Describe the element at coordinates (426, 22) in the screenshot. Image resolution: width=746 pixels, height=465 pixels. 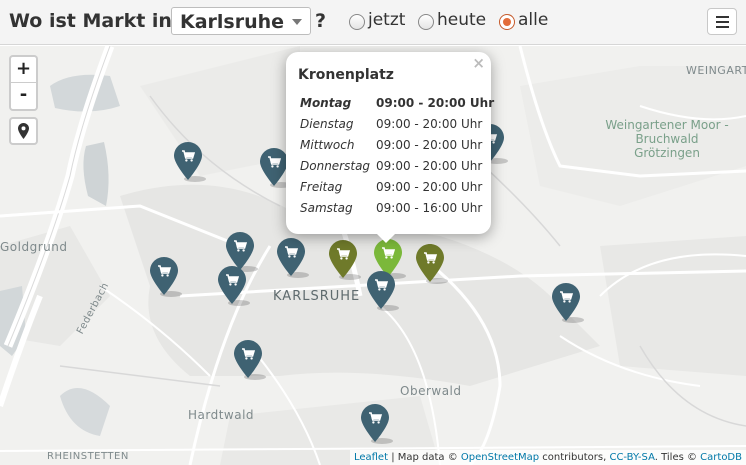
I see `radio-heute` at that location.